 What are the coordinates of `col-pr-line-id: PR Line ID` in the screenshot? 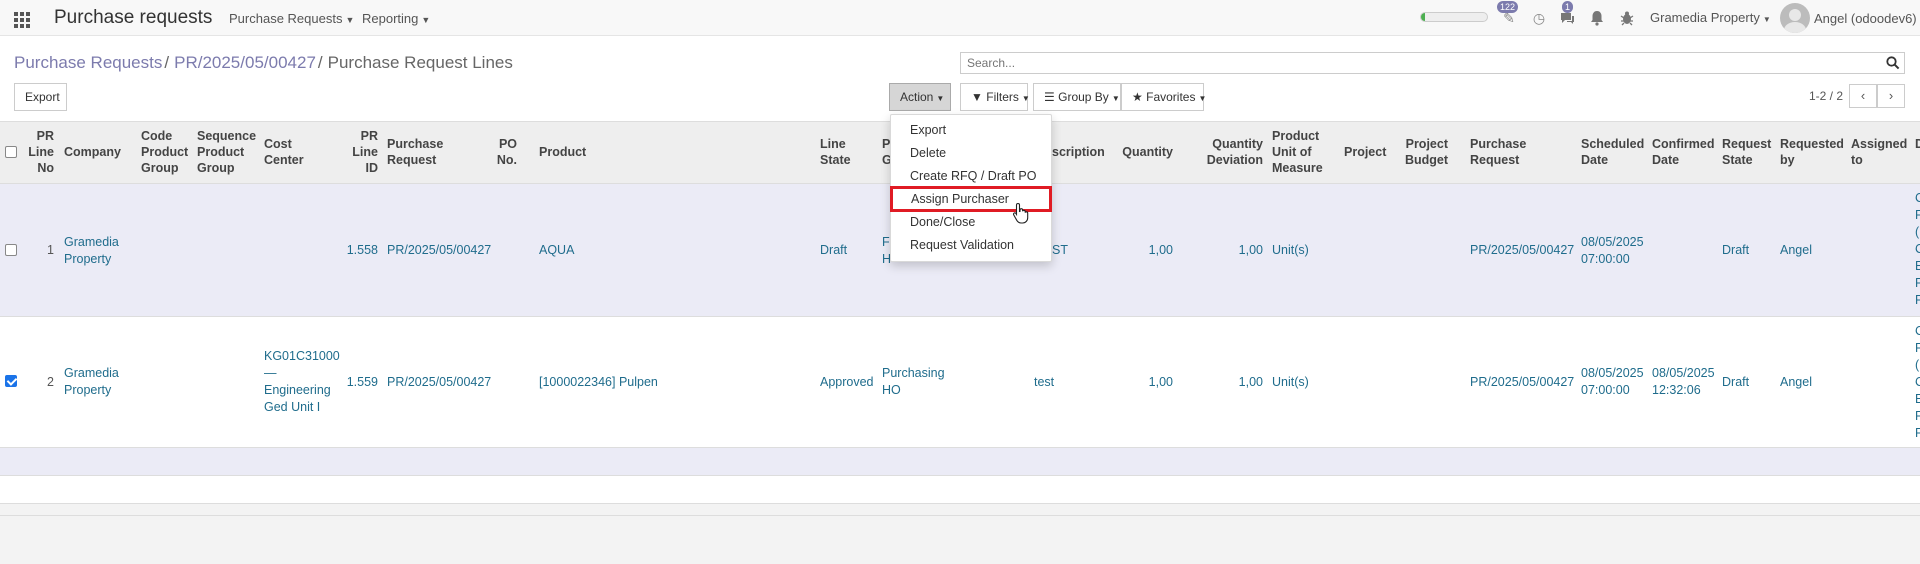 It's located at (359, 152).